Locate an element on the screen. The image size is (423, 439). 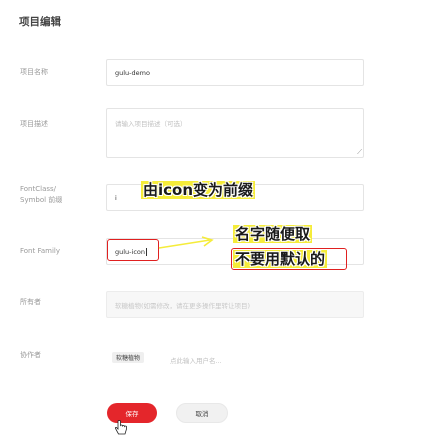
collaborators-label: 协作者 is located at coordinates (30, 355).